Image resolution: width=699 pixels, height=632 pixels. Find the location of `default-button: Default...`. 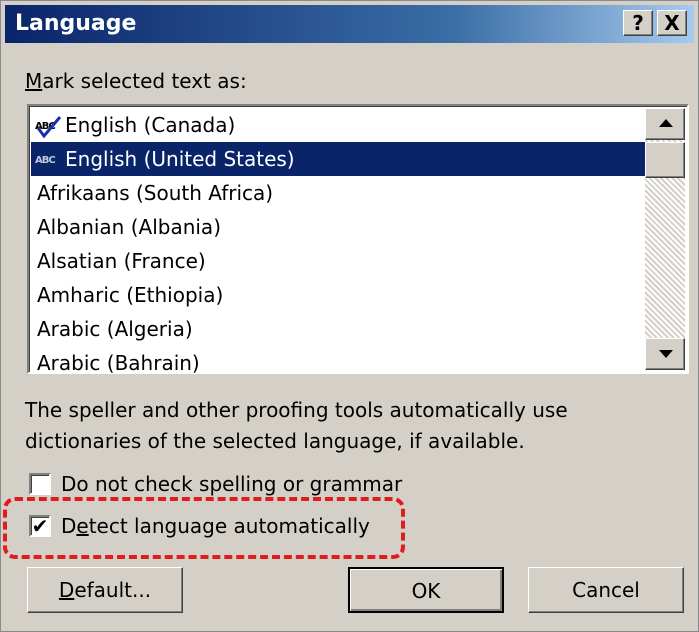

default-button: Default... is located at coordinates (105, 590).